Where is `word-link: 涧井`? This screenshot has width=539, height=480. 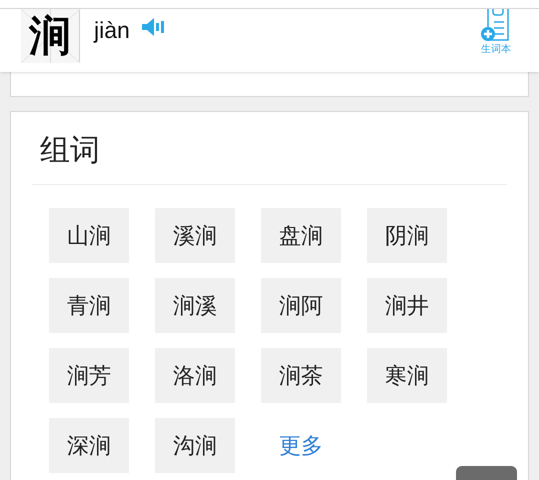 word-link: 涧井 is located at coordinates (407, 305).